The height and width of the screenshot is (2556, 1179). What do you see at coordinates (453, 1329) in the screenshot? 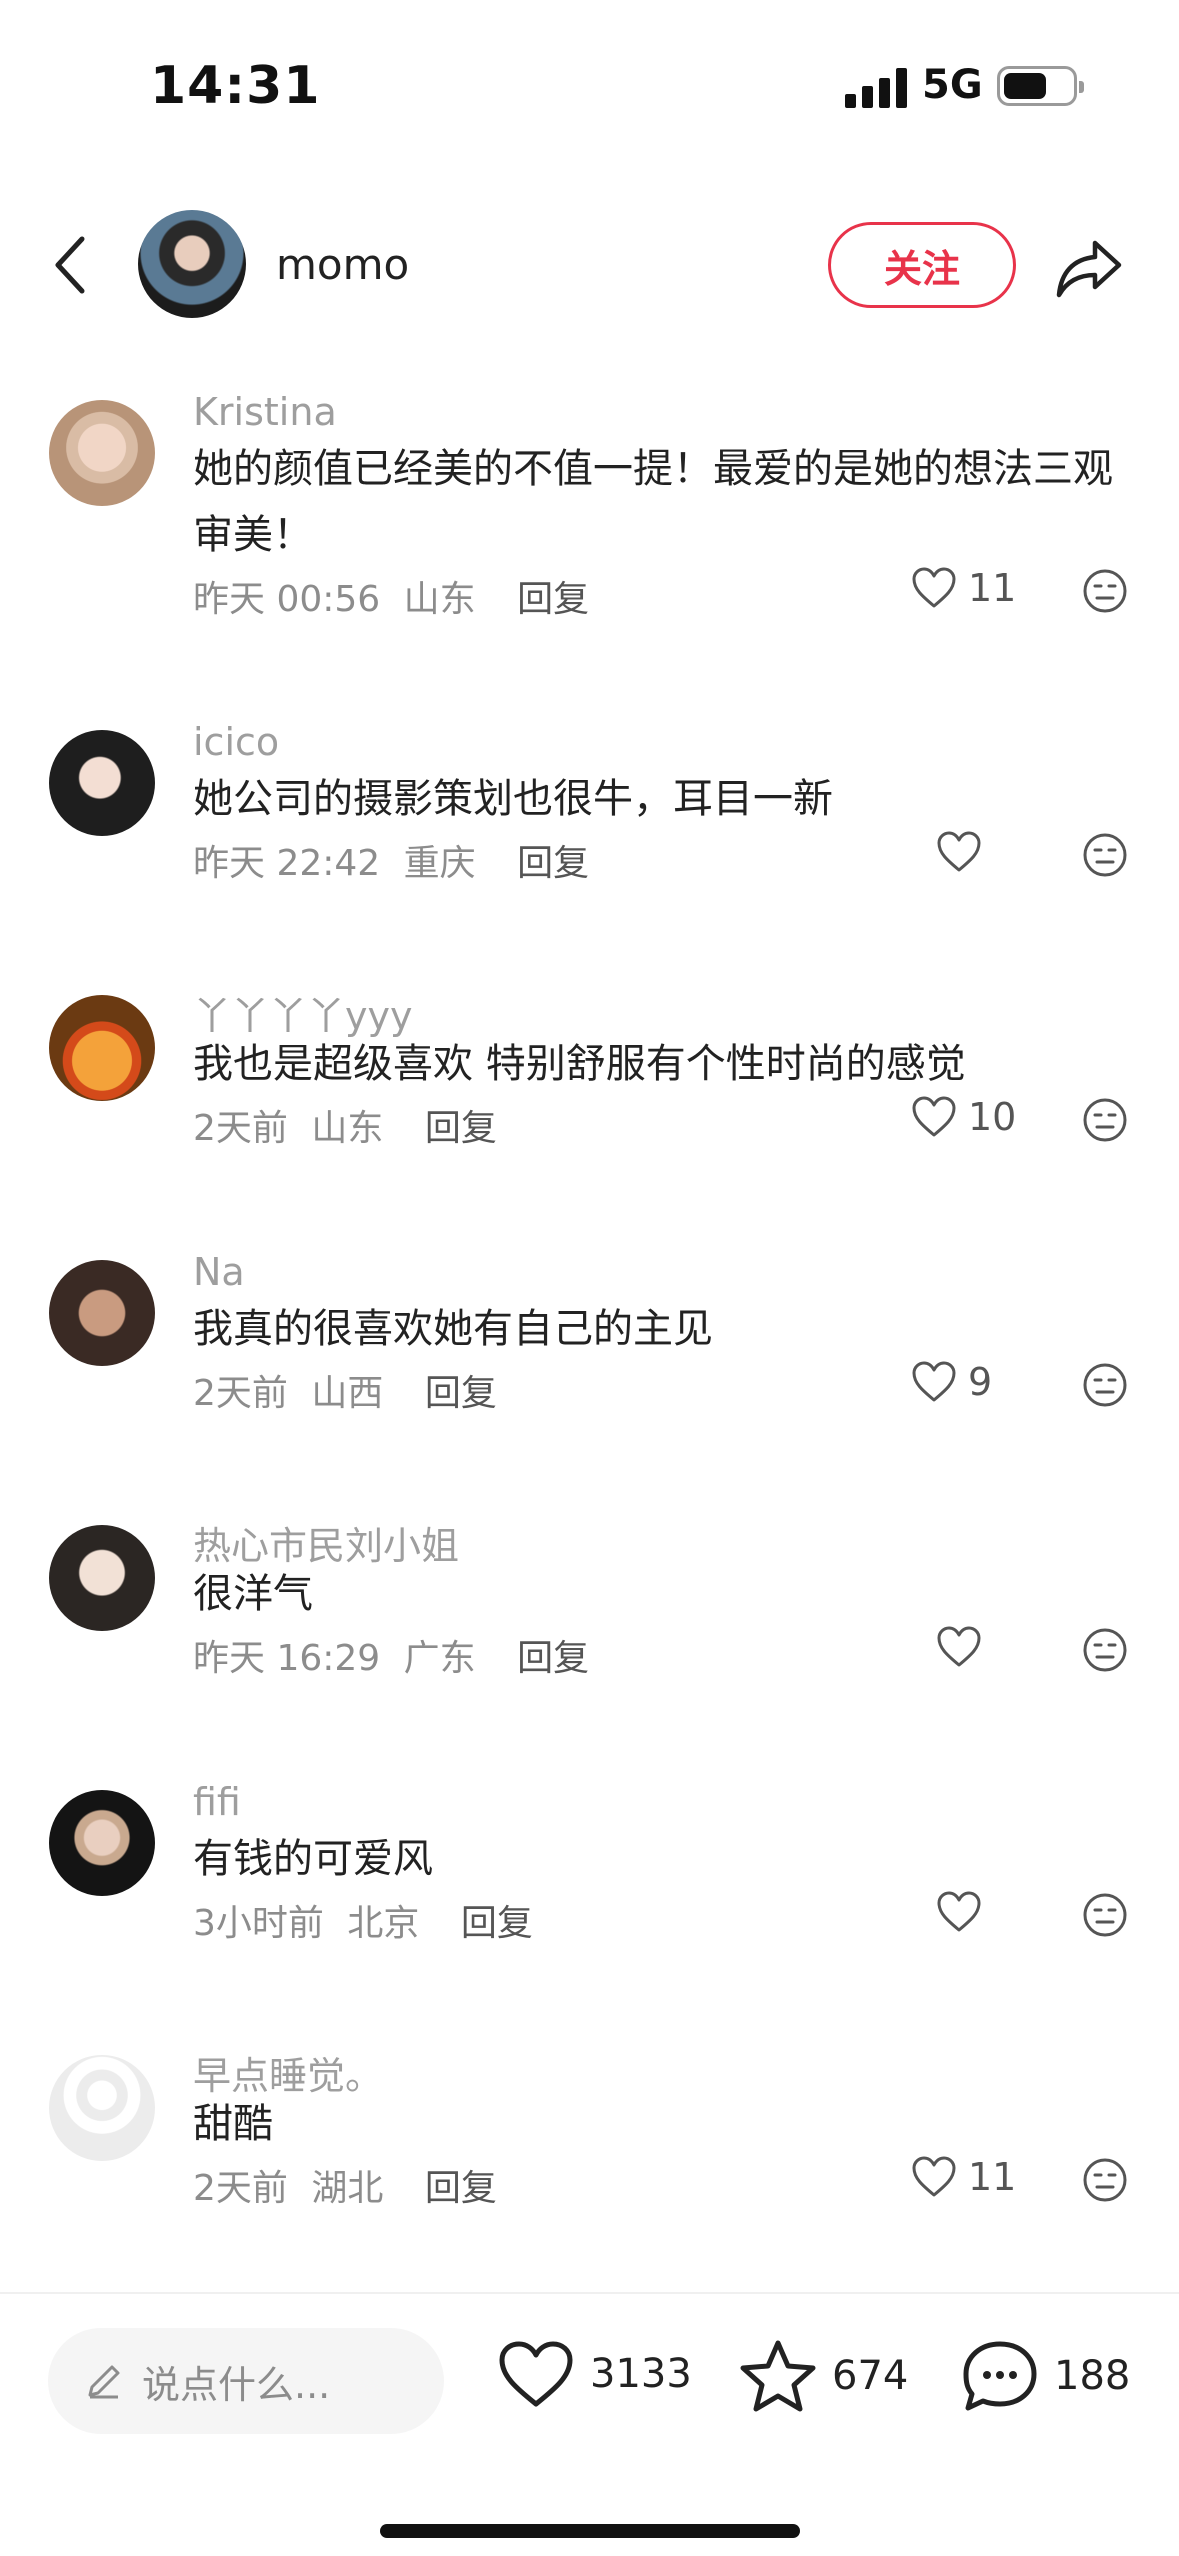
I see `comment-text: 我真的很喜欢她有自己的主见` at bounding box center [453, 1329].